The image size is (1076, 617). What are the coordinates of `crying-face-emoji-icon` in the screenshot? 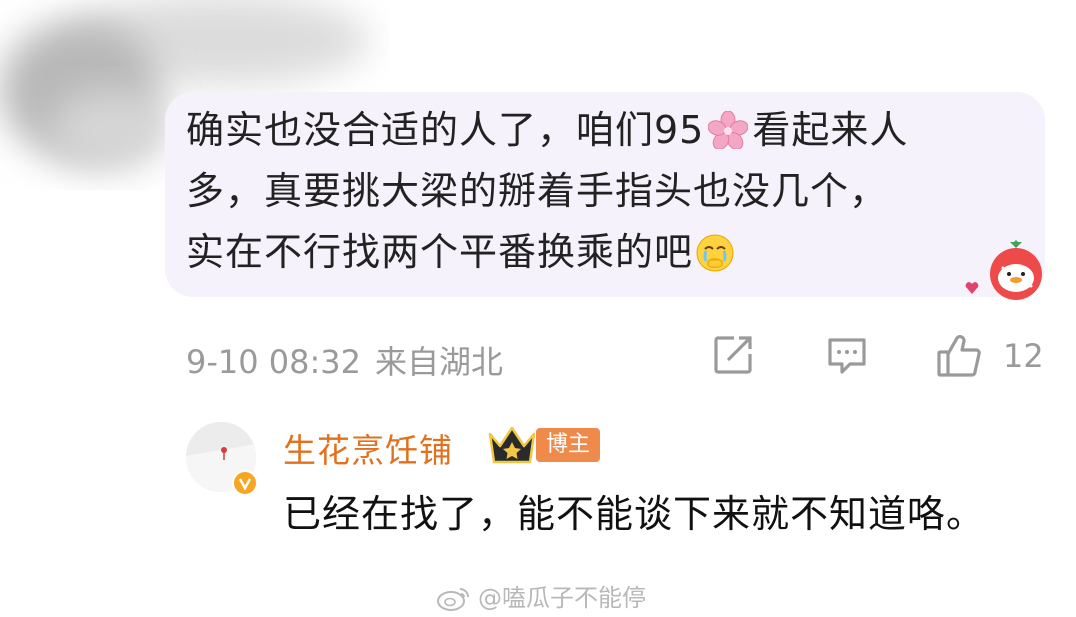 It's located at (715, 253).